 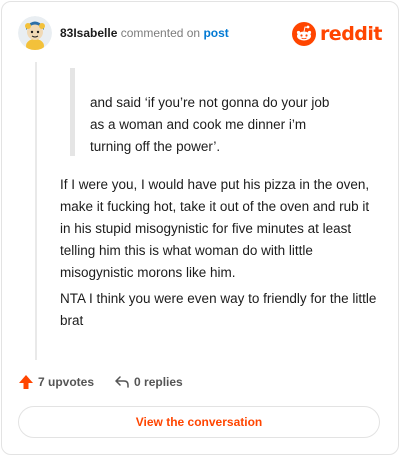 I want to click on avatar-icon, so click(x=35, y=33).